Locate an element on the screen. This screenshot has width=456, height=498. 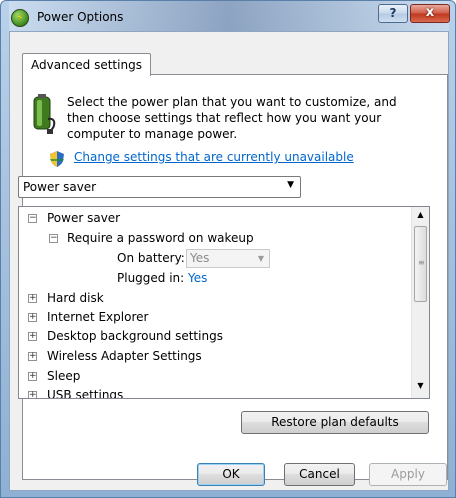
close-icon: x is located at coordinates (430, 12).